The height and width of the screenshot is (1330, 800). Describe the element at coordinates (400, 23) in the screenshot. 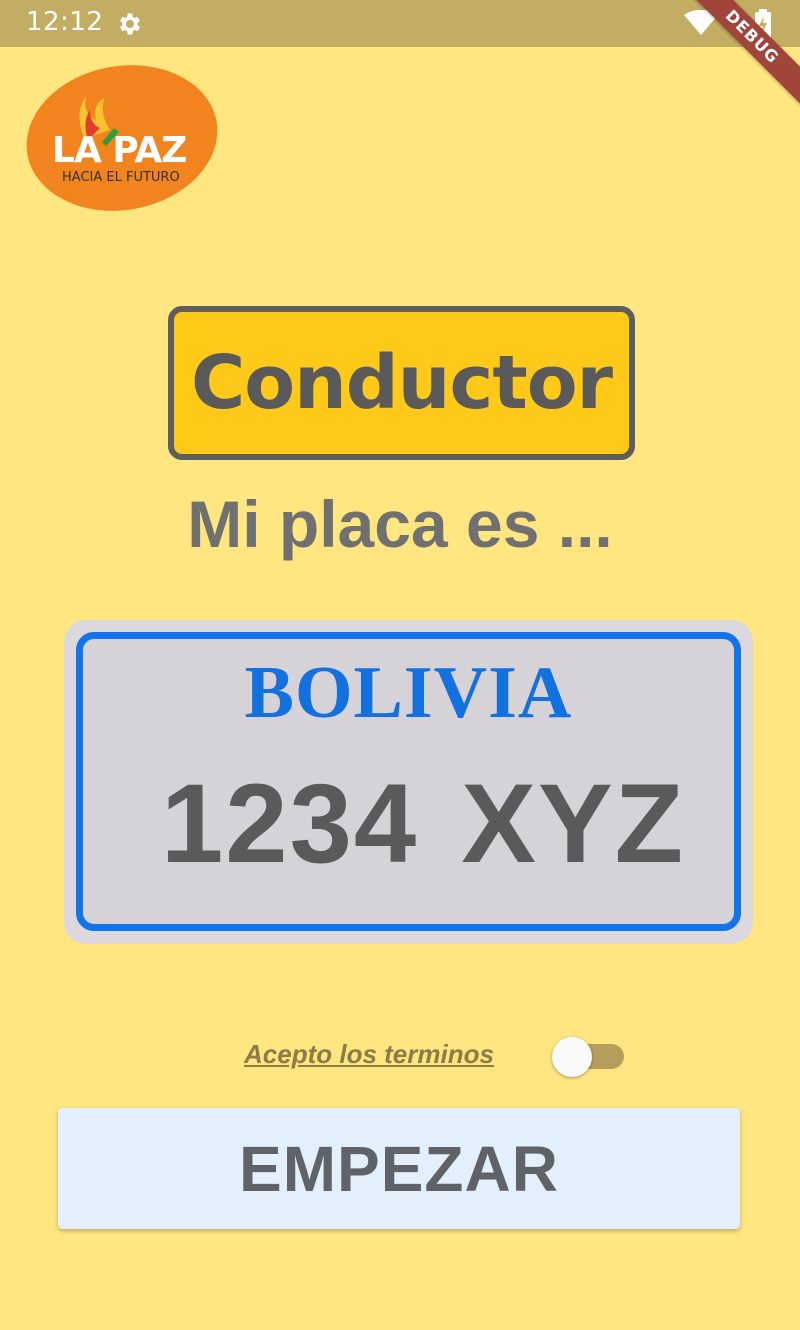

I see `status-bar: 12:12` at that location.